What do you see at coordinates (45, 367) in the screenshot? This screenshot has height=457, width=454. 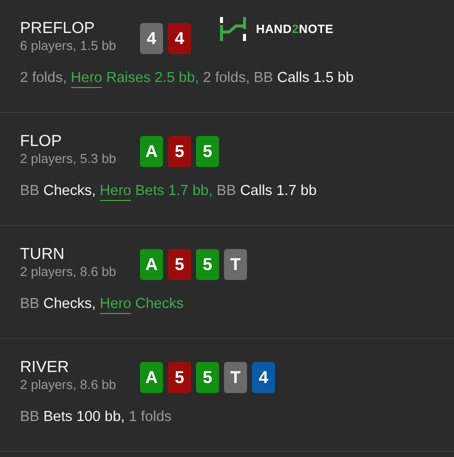 I see `street-title: RIVER` at bounding box center [45, 367].